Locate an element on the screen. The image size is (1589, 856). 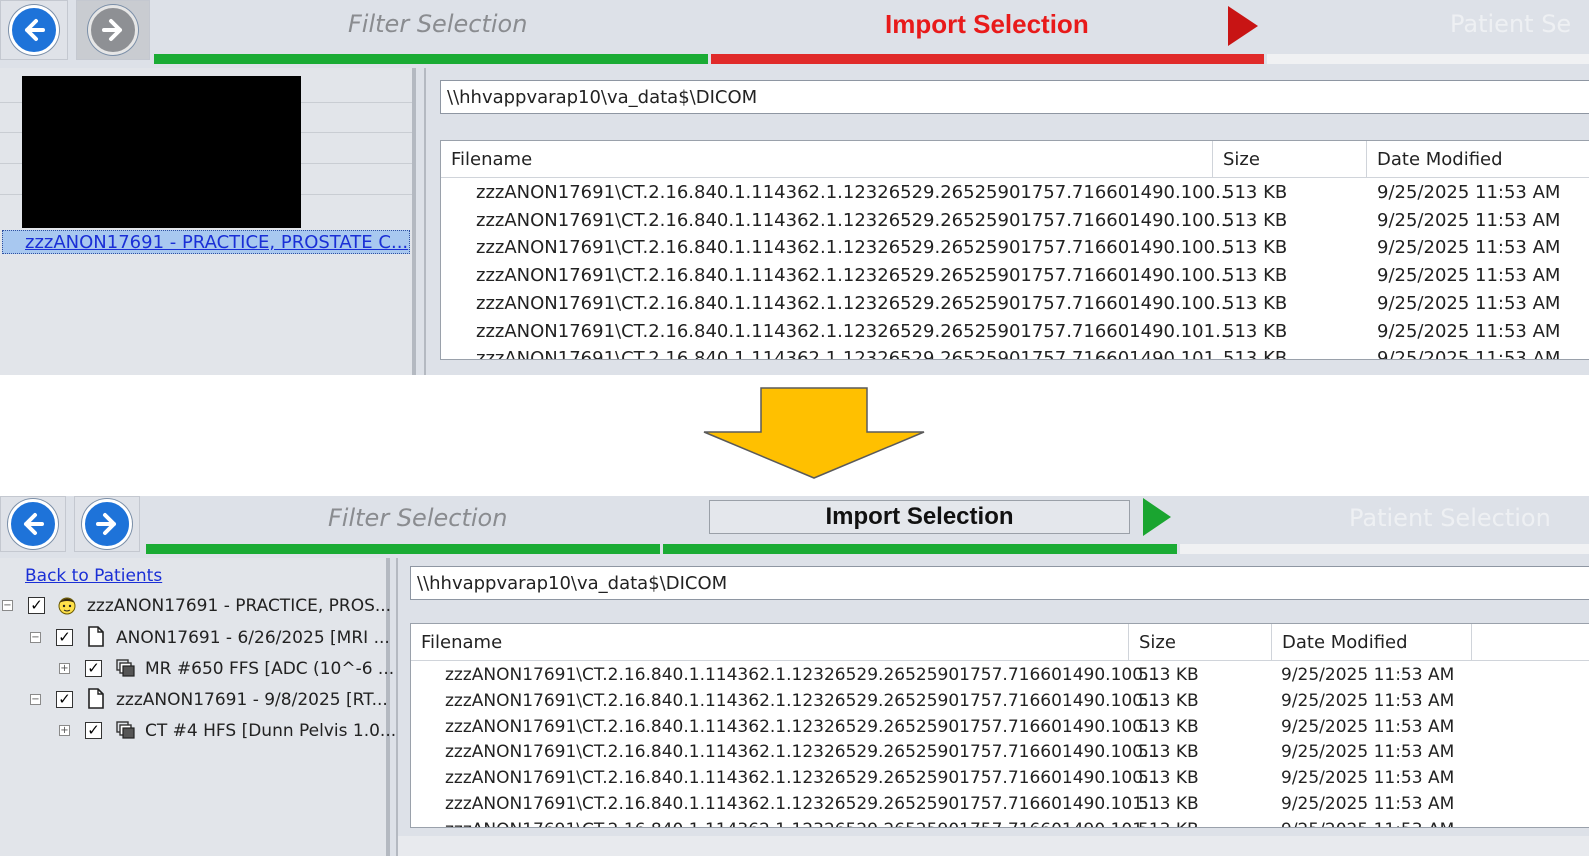
header-filler is located at coordinates (1530, 642).